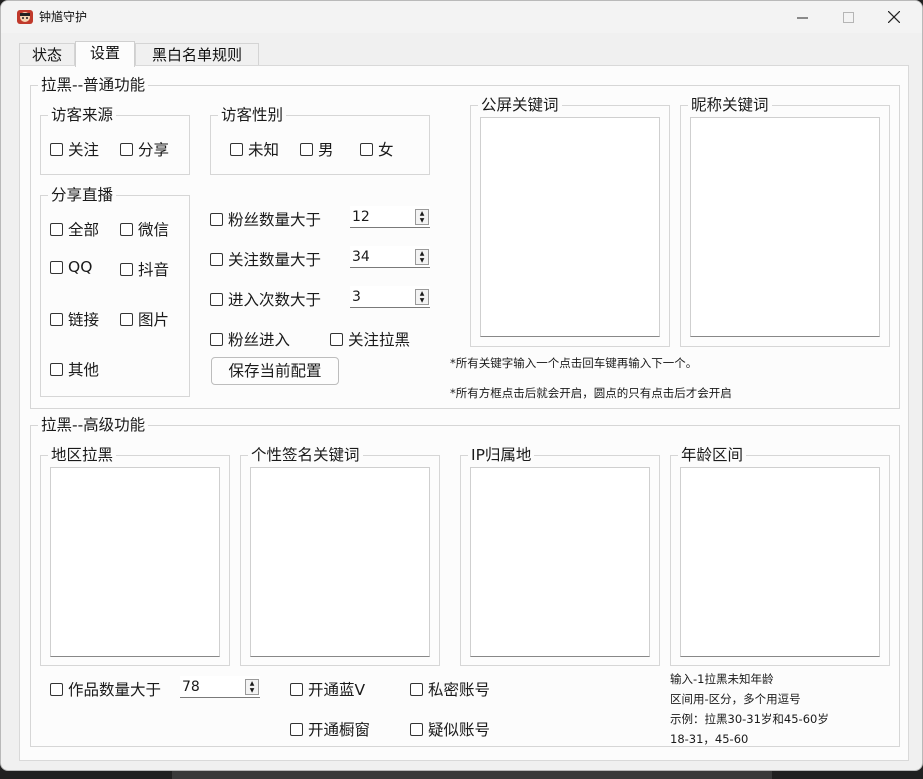 The height and width of the screenshot is (779, 923). Describe the element at coordinates (82, 115) in the screenshot. I see `visitor-source-label: 访客来源` at that location.